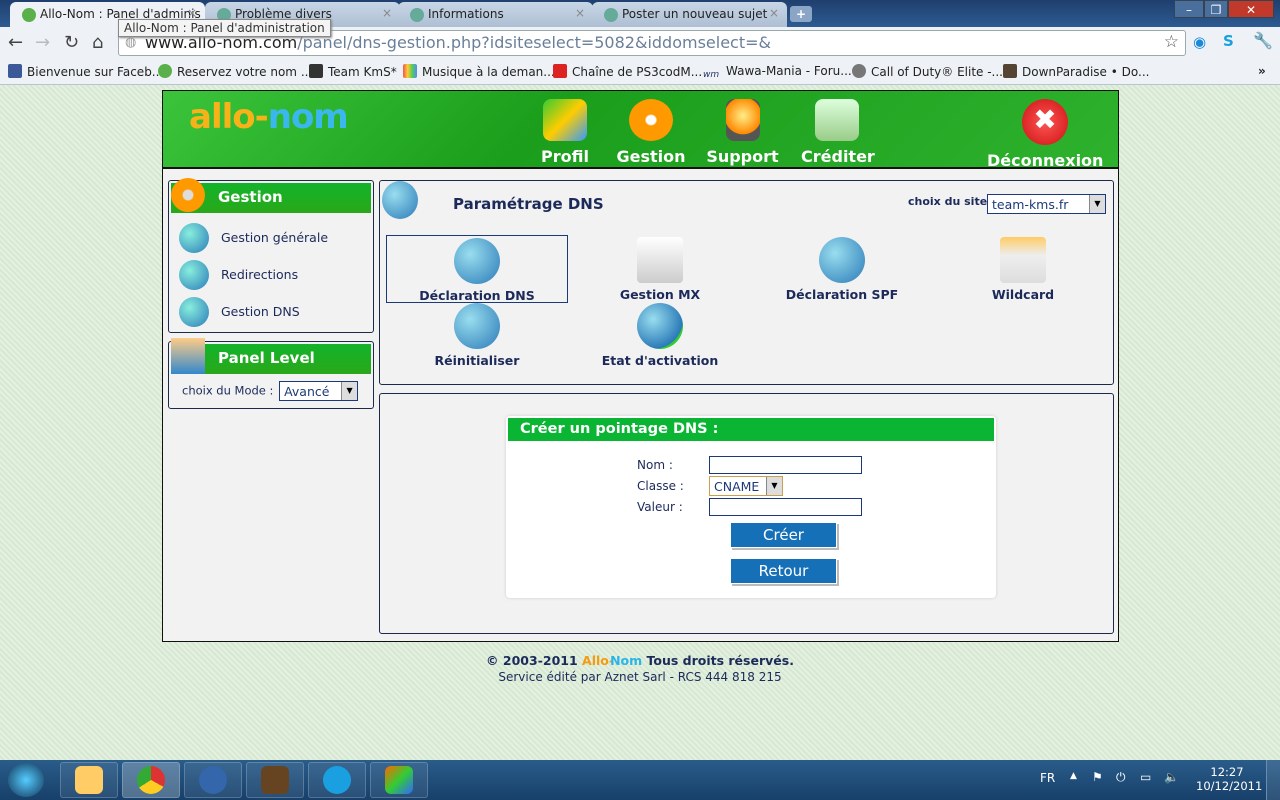 This screenshot has width=1280, height=800. I want to click on panel-key-icon, so click(188, 356).